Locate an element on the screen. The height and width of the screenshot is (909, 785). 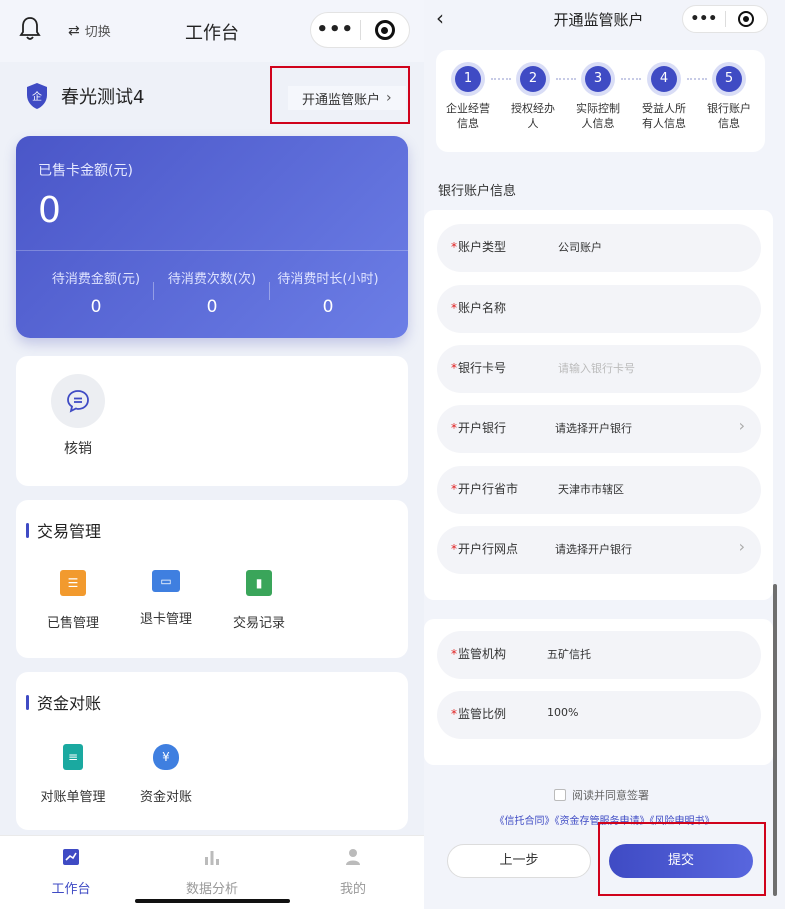
field-value: 公司账户 is located at coordinates (580, 247).